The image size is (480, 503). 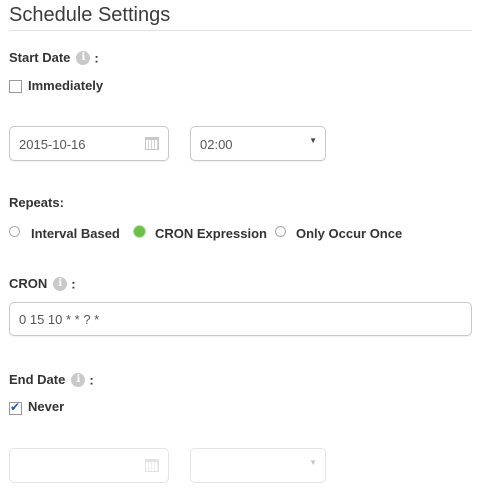 I want to click on title-divider, so click(x=240, y=30).